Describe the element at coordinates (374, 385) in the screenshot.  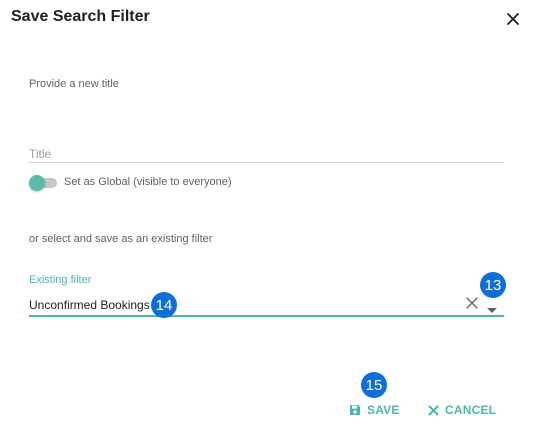
I see `step-badge-15: 15` at that location.